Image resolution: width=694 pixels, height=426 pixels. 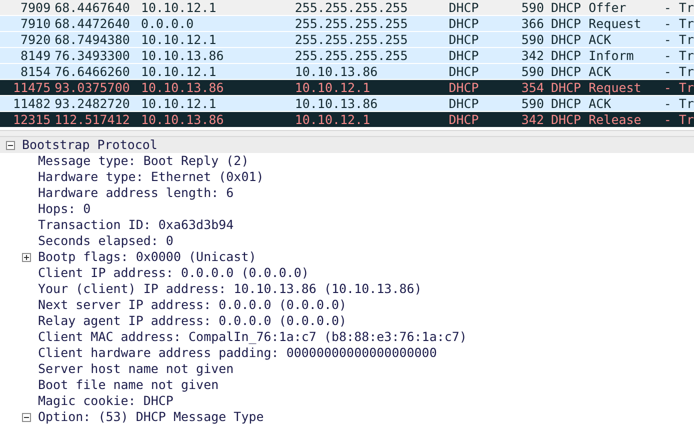 I want to click on tree-row: Relay agent IP address: 0.0.0.0 (0.0.0.0), so click(x=347, y=321).